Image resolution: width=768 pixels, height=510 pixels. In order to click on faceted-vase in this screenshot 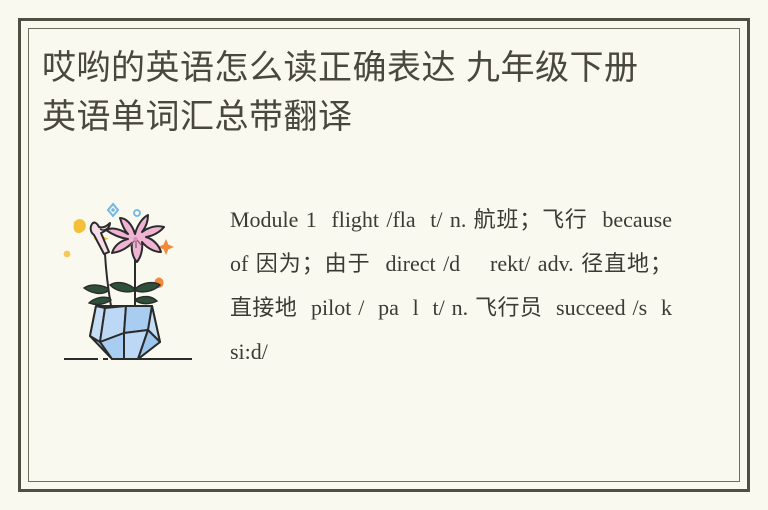, I will do `click(125, 332)`.